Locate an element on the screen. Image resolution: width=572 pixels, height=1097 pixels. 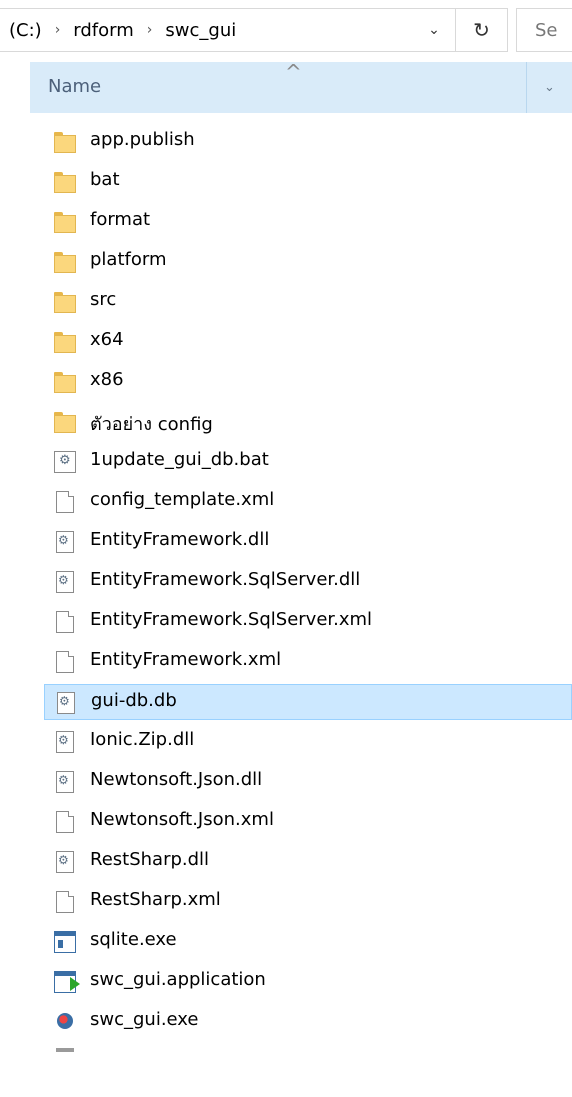
file-item-swc-gui-exe: swc_gui.exe is located at coordinates (308, 1022).